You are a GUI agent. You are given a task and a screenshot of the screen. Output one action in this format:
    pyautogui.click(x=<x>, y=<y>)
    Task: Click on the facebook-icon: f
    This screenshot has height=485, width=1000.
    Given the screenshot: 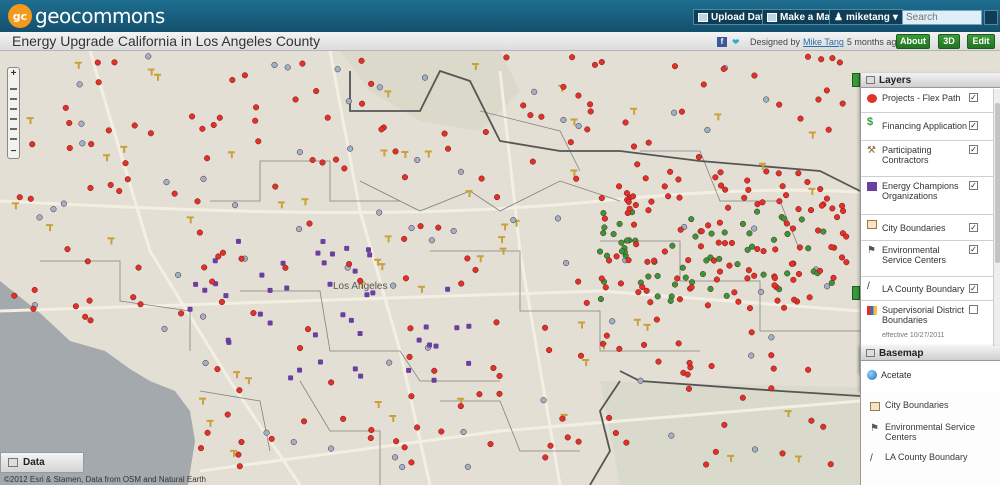 What is the action you would take?
    pyautogui.click(x=722, y=42)
    